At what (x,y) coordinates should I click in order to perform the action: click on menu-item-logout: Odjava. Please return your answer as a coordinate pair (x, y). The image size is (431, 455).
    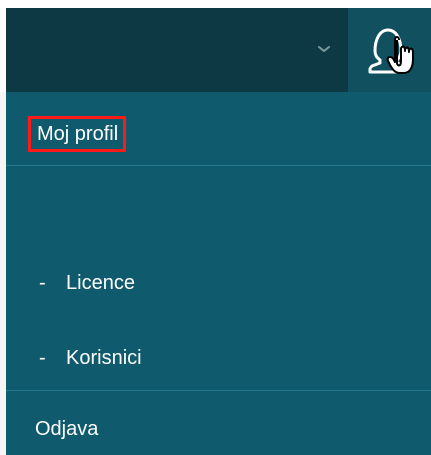
    Looking at the image, I should click on (218, 430).